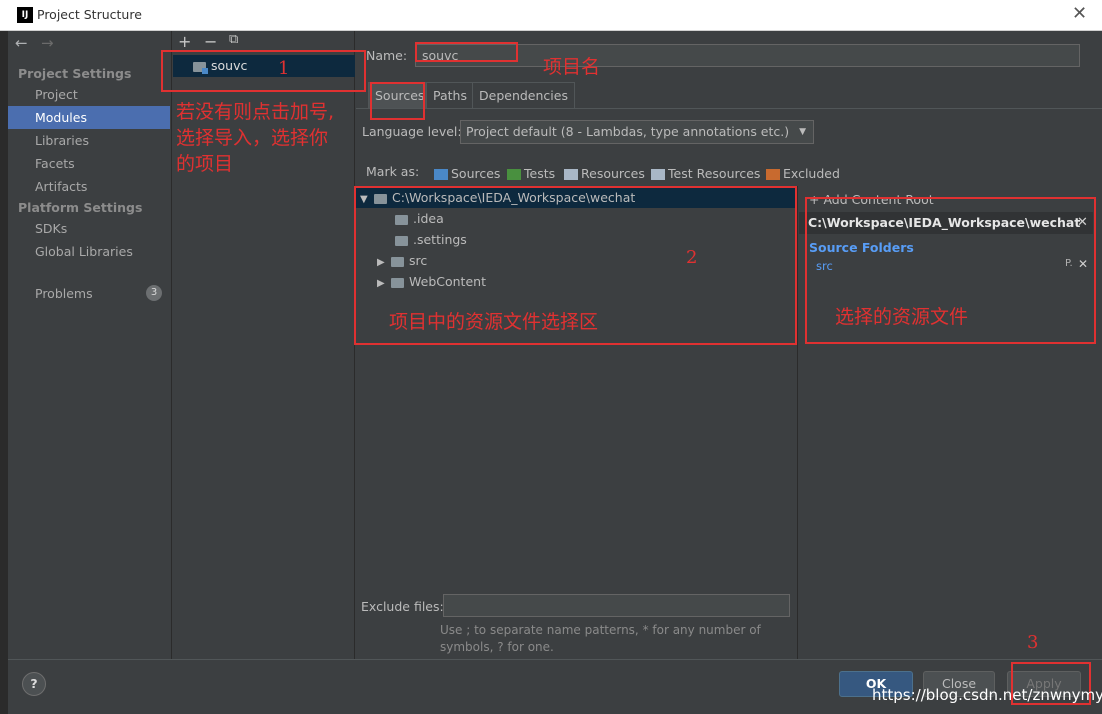 Image resolution: width=1102 pixels, height=714 pixels. Describe the element at coordinates (692, 257) in the screenshot. I see `annotation-number-2: 2` at that location.